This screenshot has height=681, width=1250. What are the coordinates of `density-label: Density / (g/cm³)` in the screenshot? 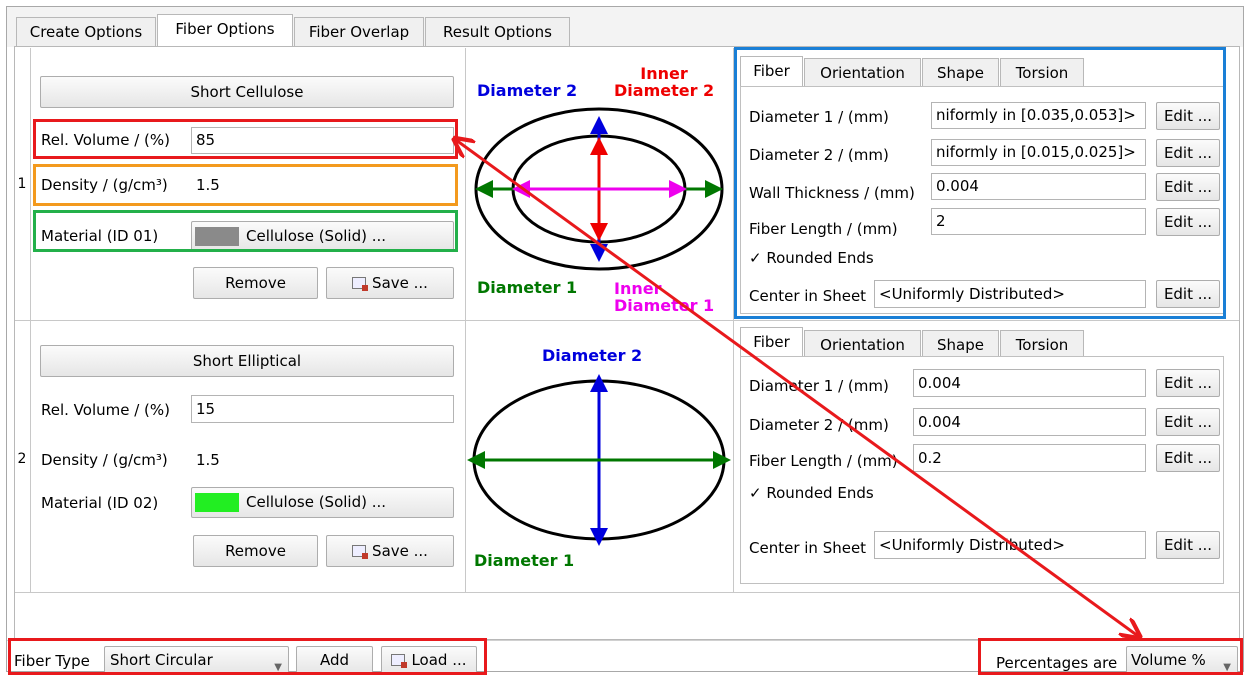 It's located at (104, 460).